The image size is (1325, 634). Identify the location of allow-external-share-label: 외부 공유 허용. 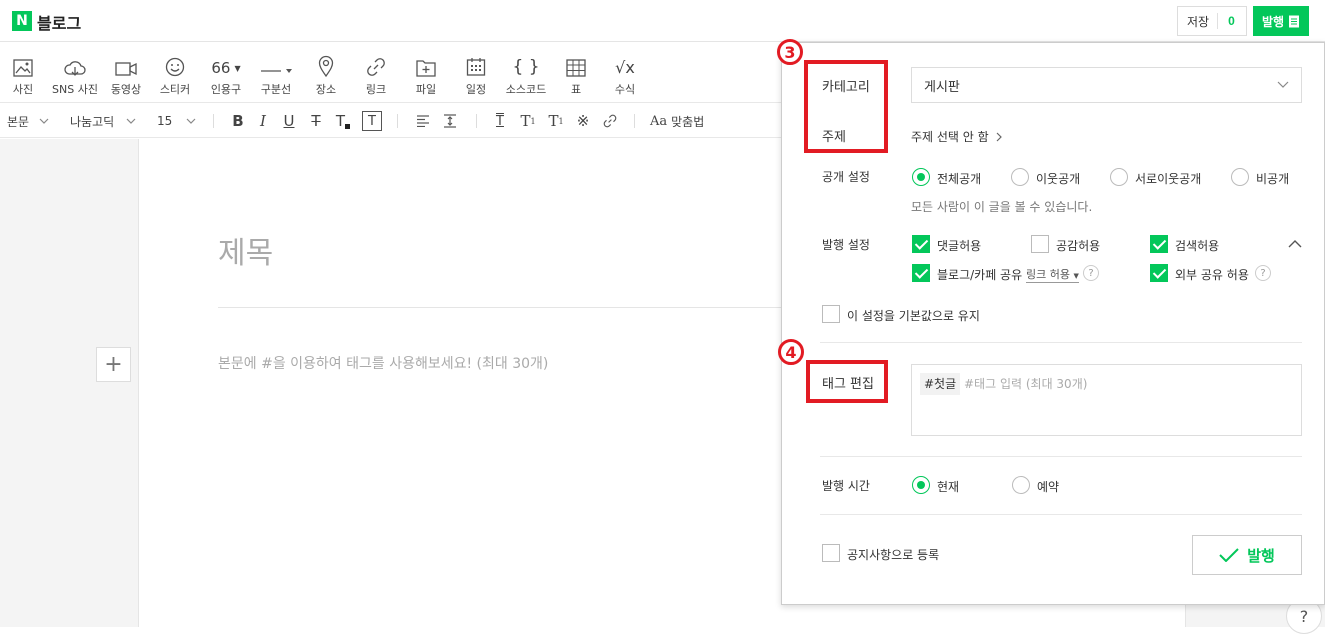
(1212, 275).